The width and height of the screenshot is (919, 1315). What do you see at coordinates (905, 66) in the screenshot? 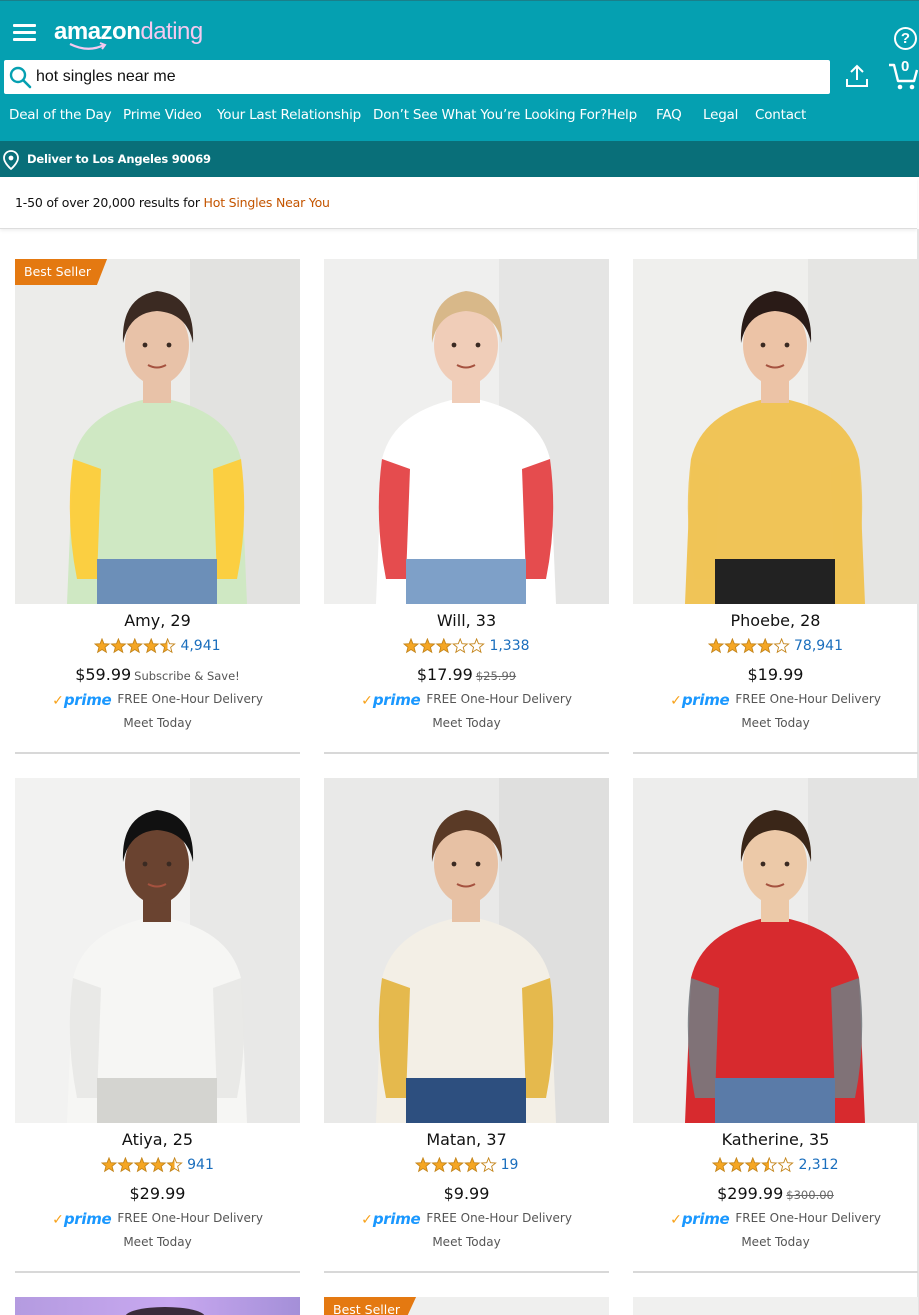
I see `cart-count: 0` at bounding box center [905, 66].